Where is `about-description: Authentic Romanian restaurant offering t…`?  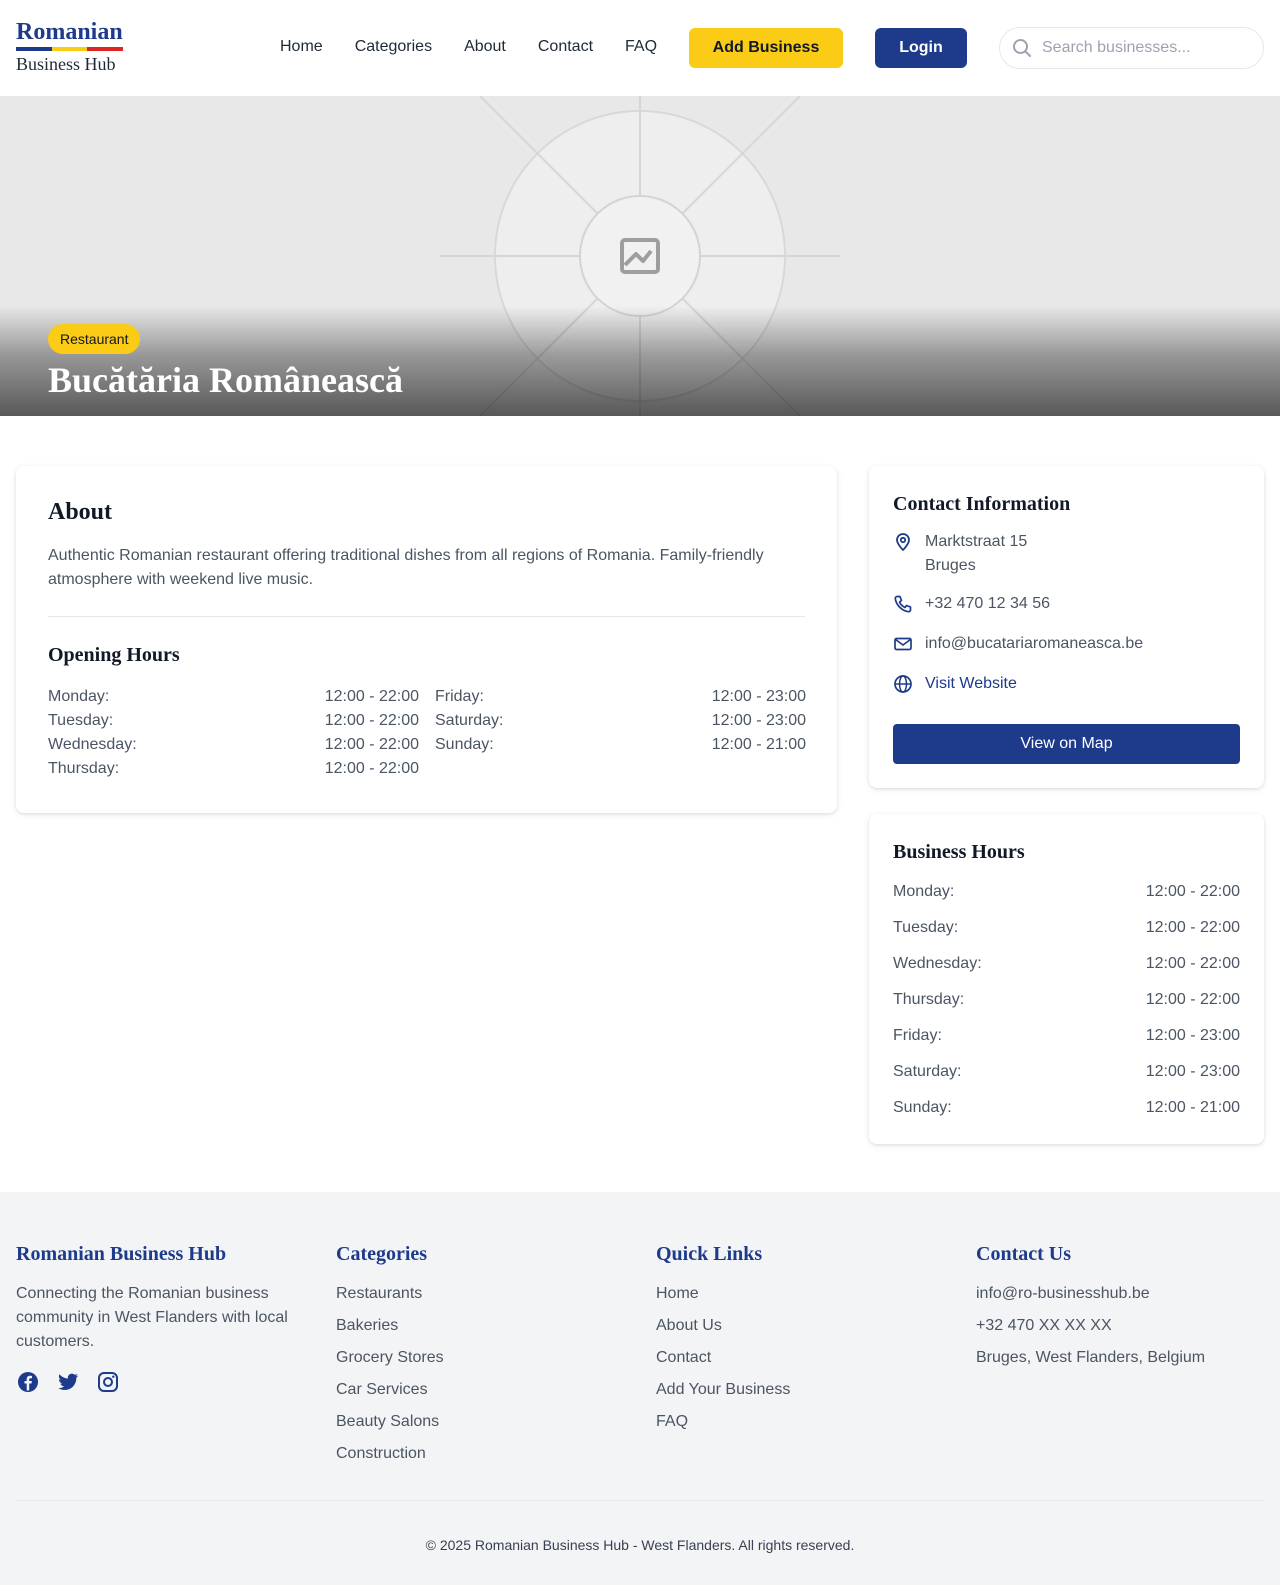
about-description: Authentic Romanian restaurant offering t… is located at coordinates (406, 567).